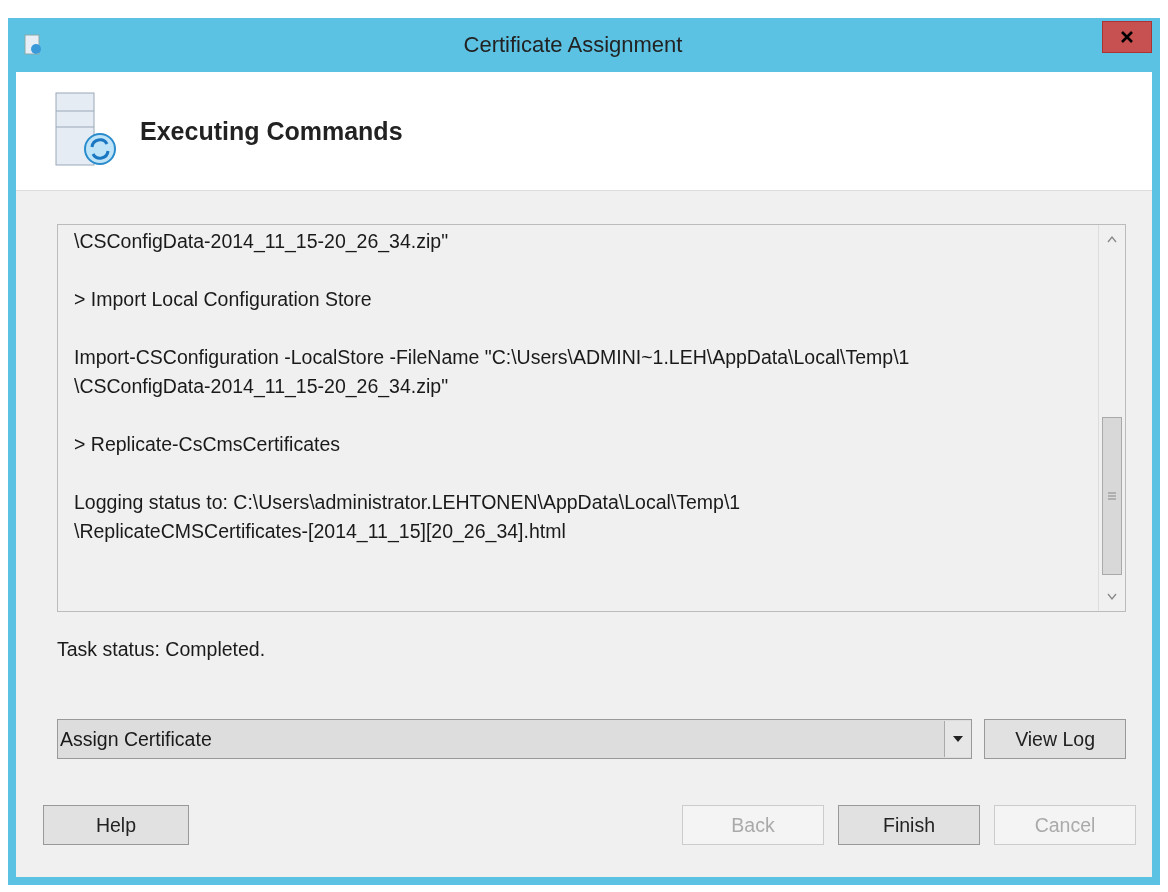 The height and width of the screenshot is (892, 1168). I want to click on dialog-button: Finish, so click(909, 825).